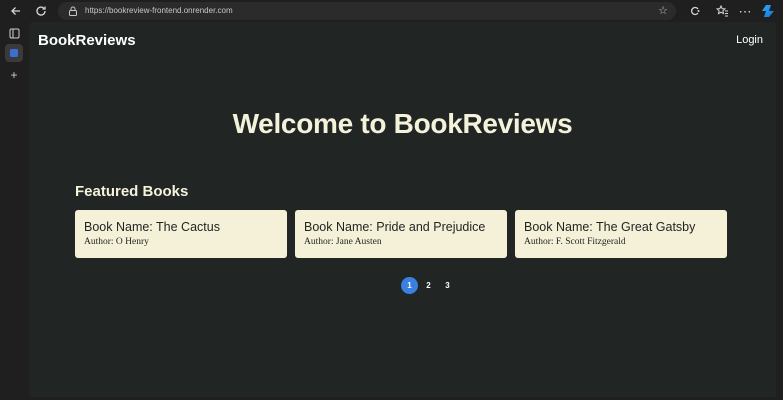  Describe the element at coordinates (116, 242) in the screenshot. I see `book-author: Author: O Henry` at that location.